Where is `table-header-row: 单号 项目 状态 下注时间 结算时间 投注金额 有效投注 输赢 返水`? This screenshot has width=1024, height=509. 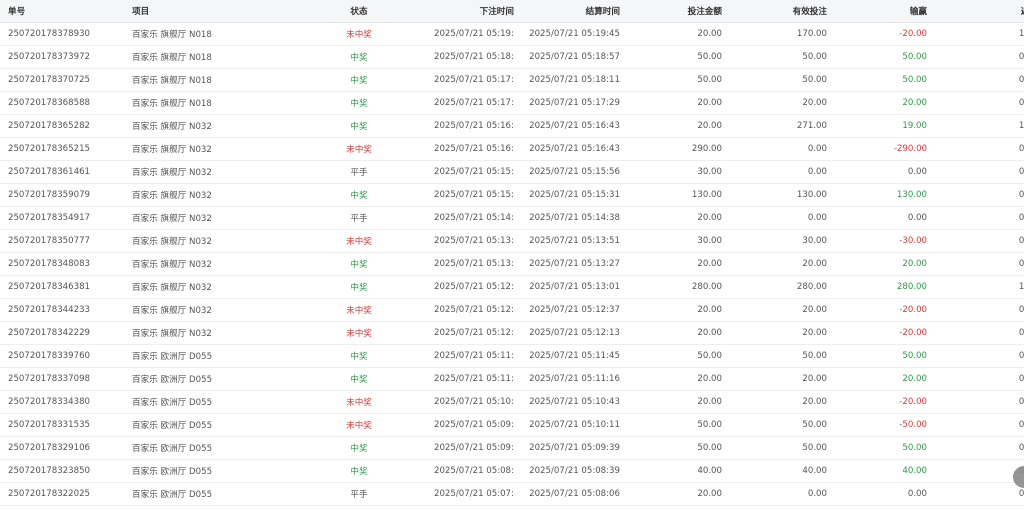
table-header-row: 单号 项目 状态 下注时间 结算时间 投注金额 有效投注 输赢 返水 is located at coordinates (512, 11).